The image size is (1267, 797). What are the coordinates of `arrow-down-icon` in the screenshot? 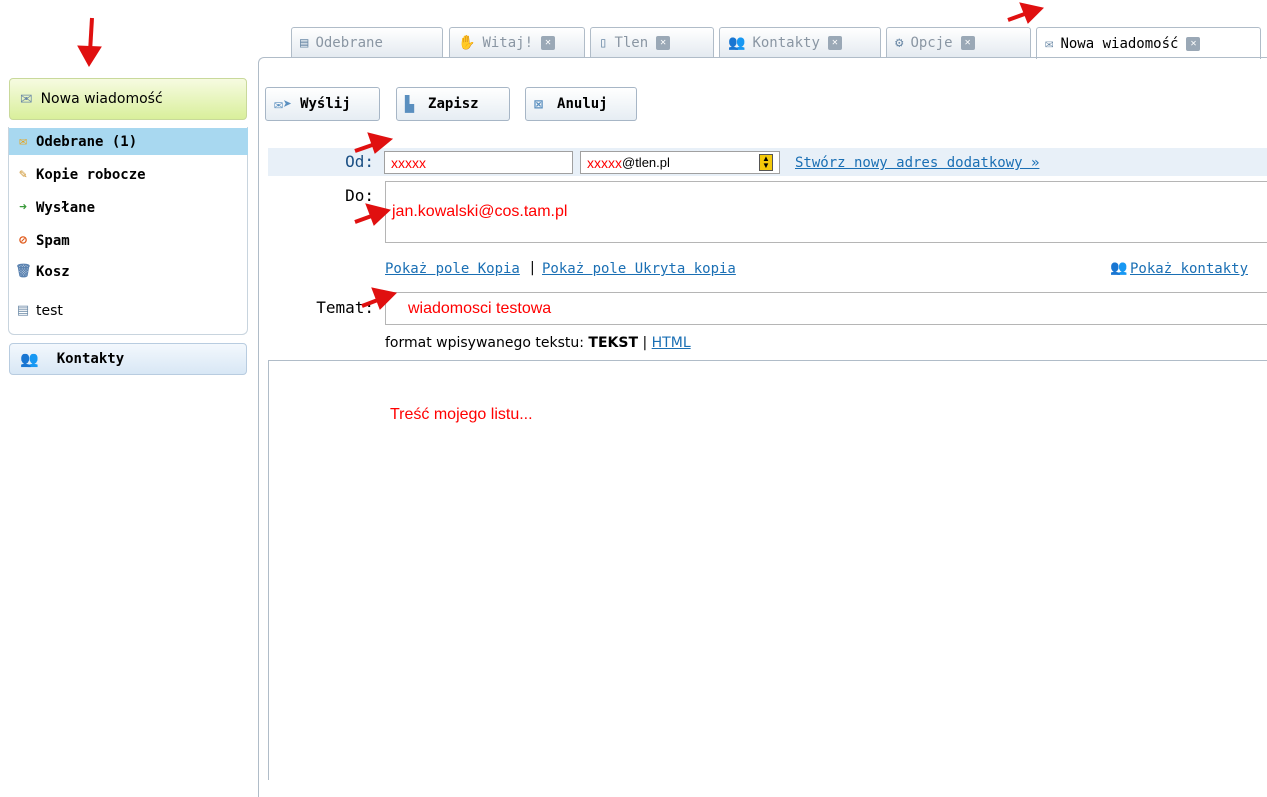 It's located at (89, 42).